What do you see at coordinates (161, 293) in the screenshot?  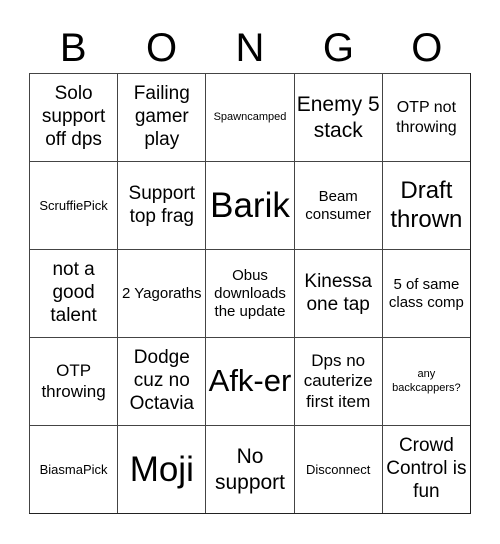 I see `bingo-cell: 2 Yagoraths` at bounding box center [161, 293].